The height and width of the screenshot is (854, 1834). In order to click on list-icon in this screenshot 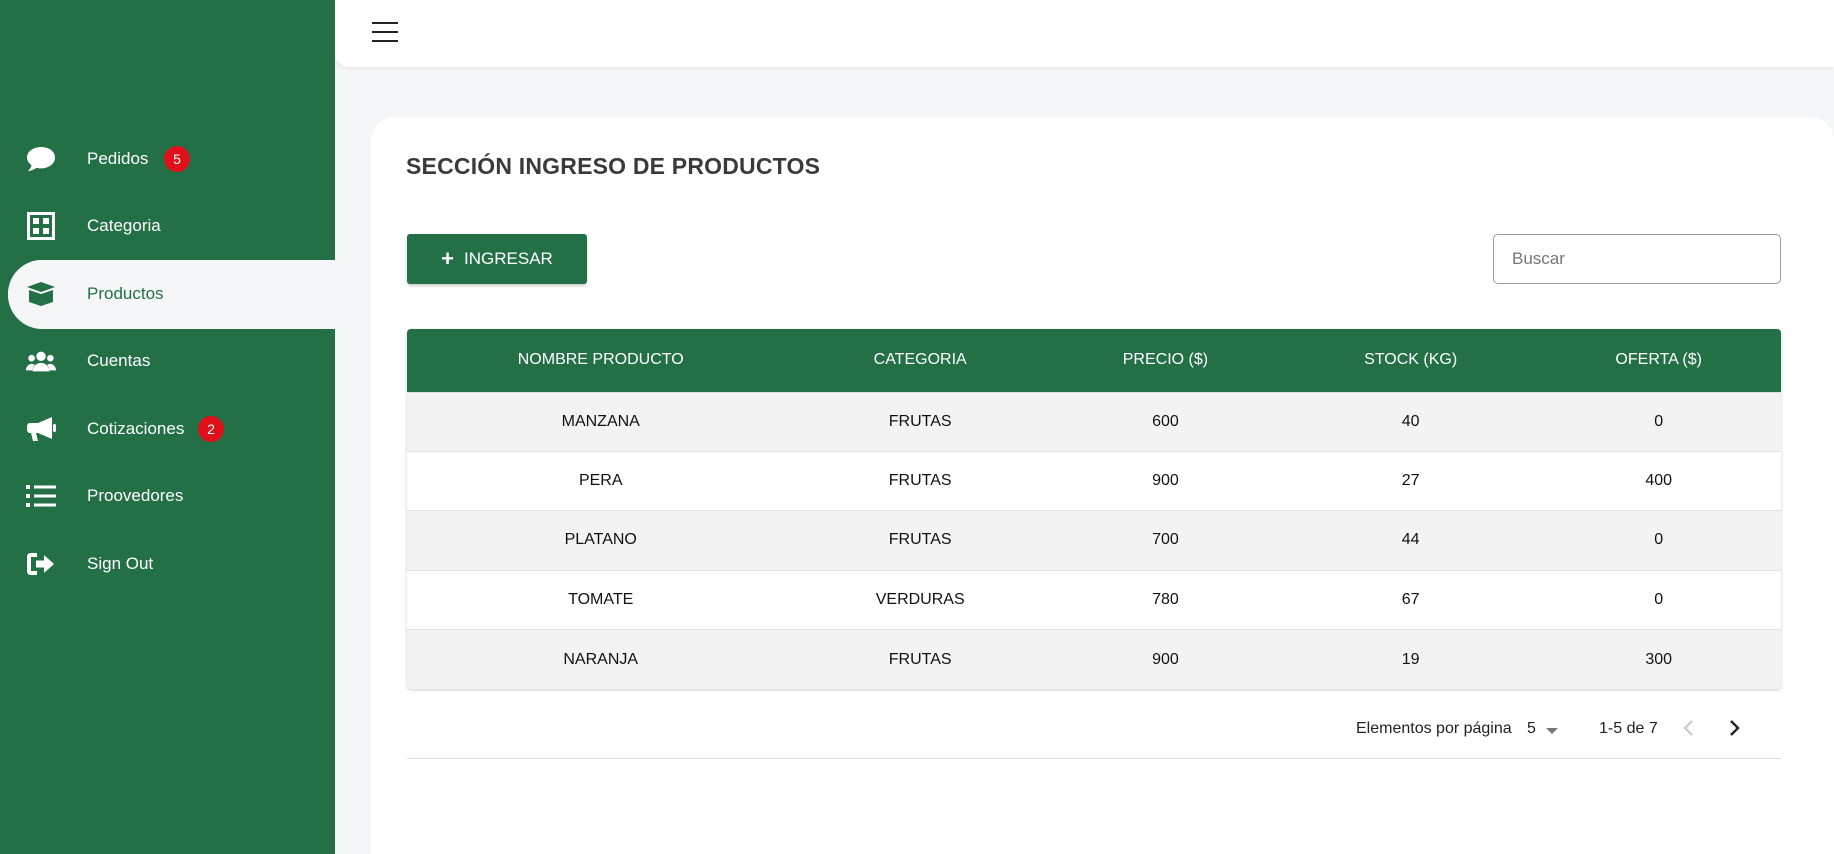, I will do `click(41, 496)`.